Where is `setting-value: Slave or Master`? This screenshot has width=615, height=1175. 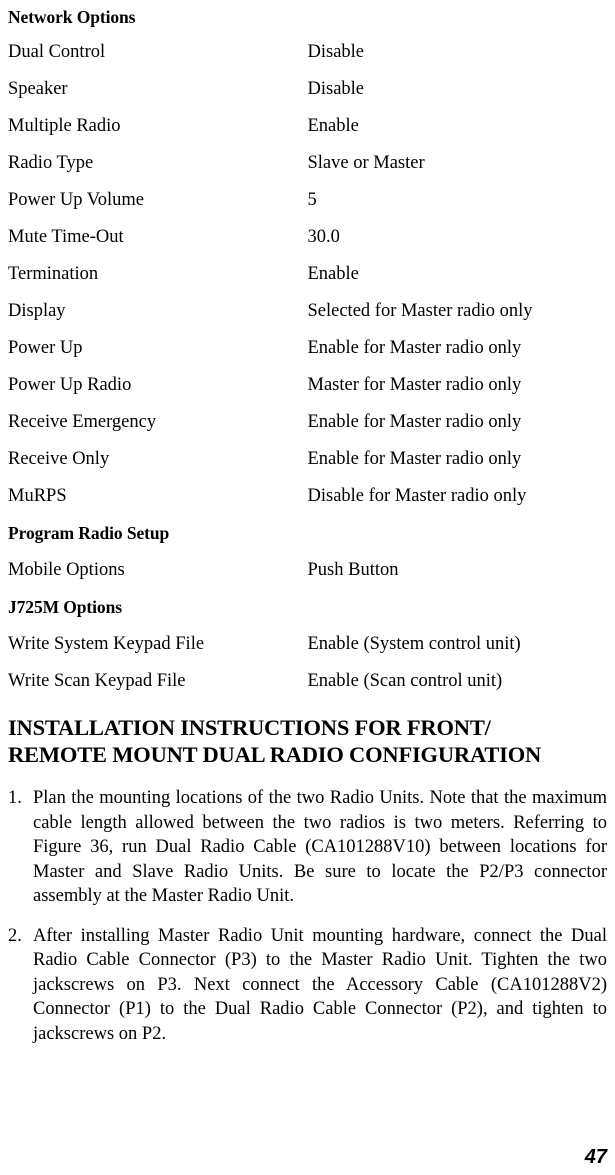
setting-value: Slave or Master is located at coordinates (366, 163).